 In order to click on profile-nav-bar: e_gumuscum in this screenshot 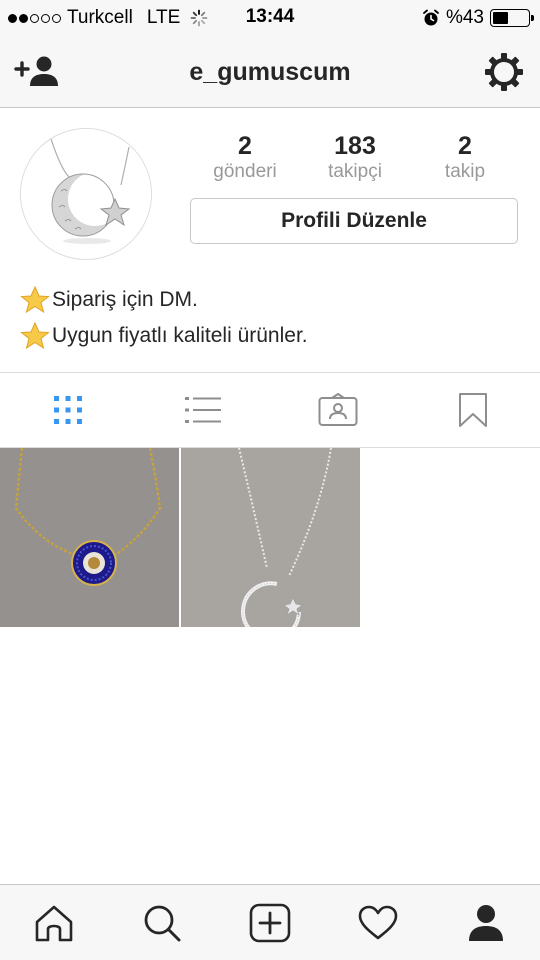, I will do `click(270, 72)`.